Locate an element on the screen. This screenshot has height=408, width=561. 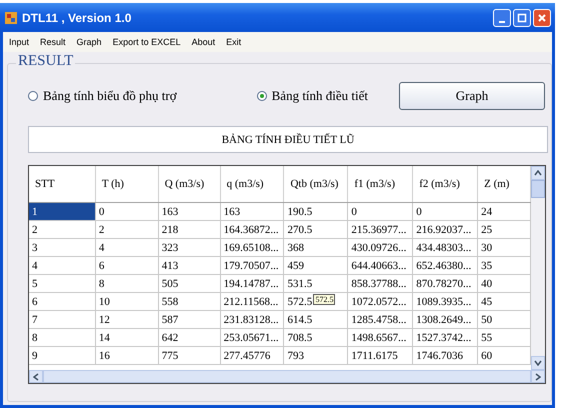
table-cell: 587 is located at coordinates (189, 319).